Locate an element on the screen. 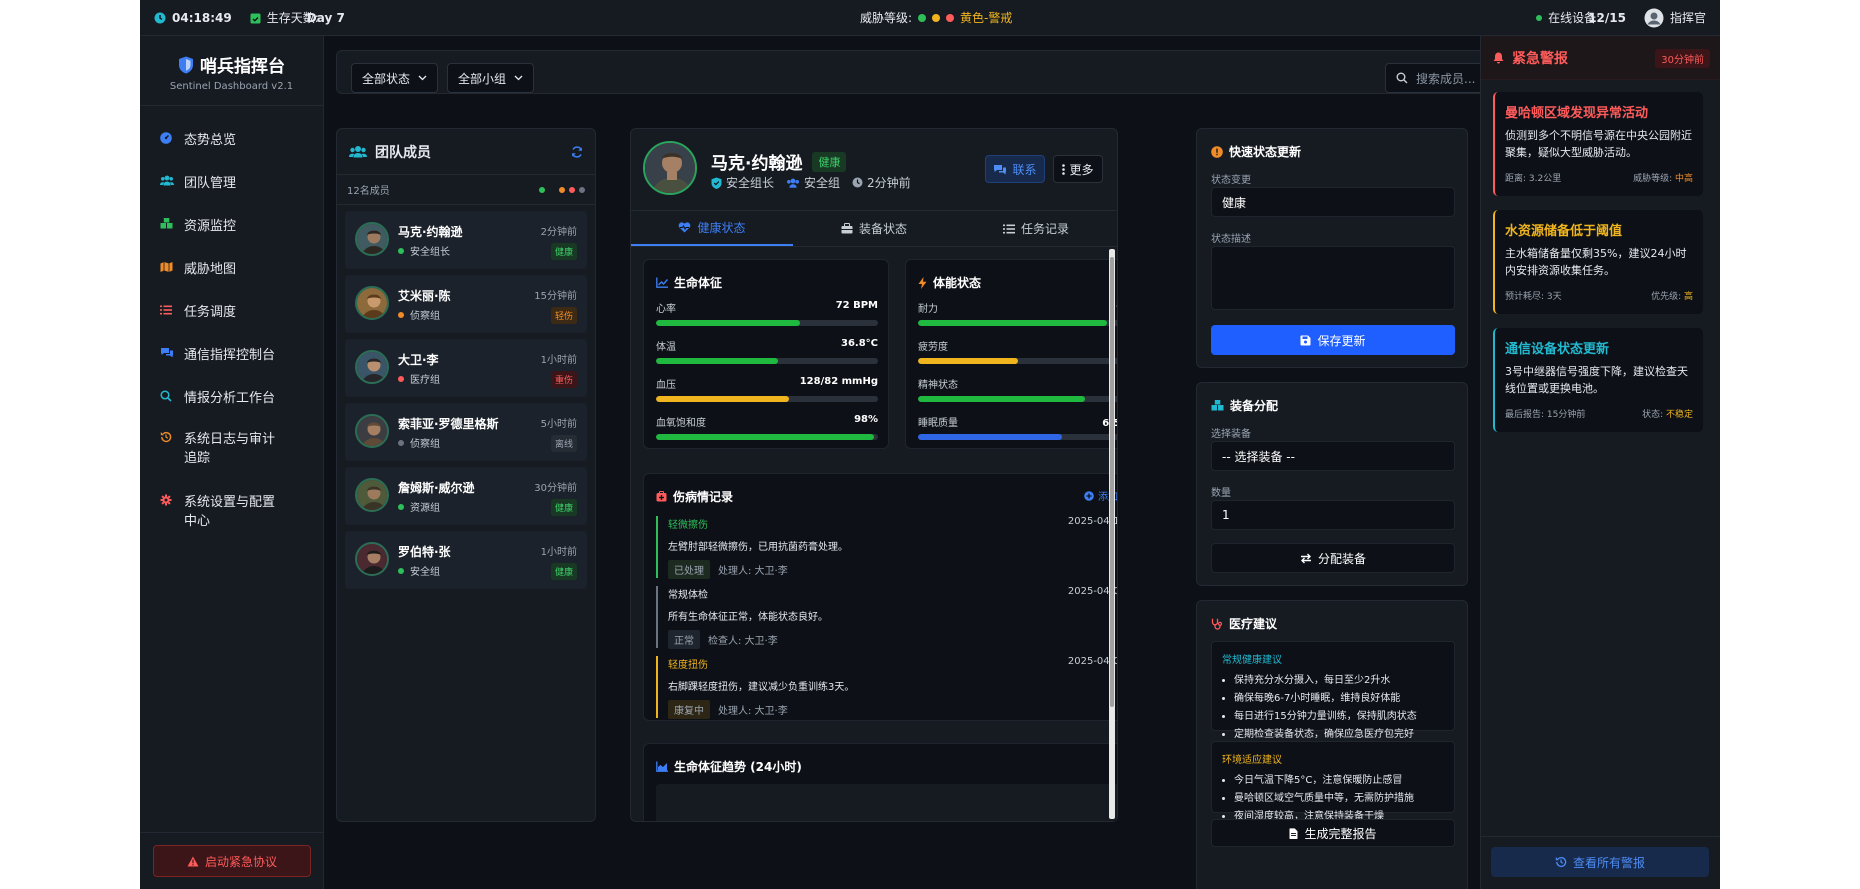  sidebar-item-1: 态势总览 is located at coordinates (231, 137).